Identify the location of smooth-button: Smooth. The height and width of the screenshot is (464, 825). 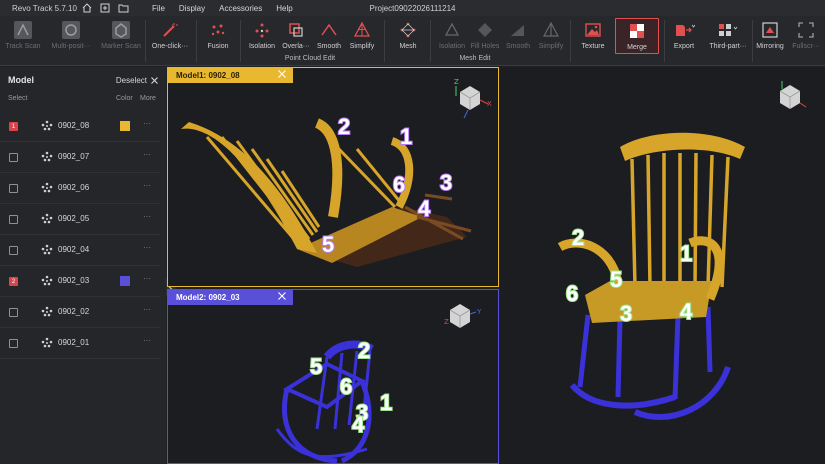
(329, 37).